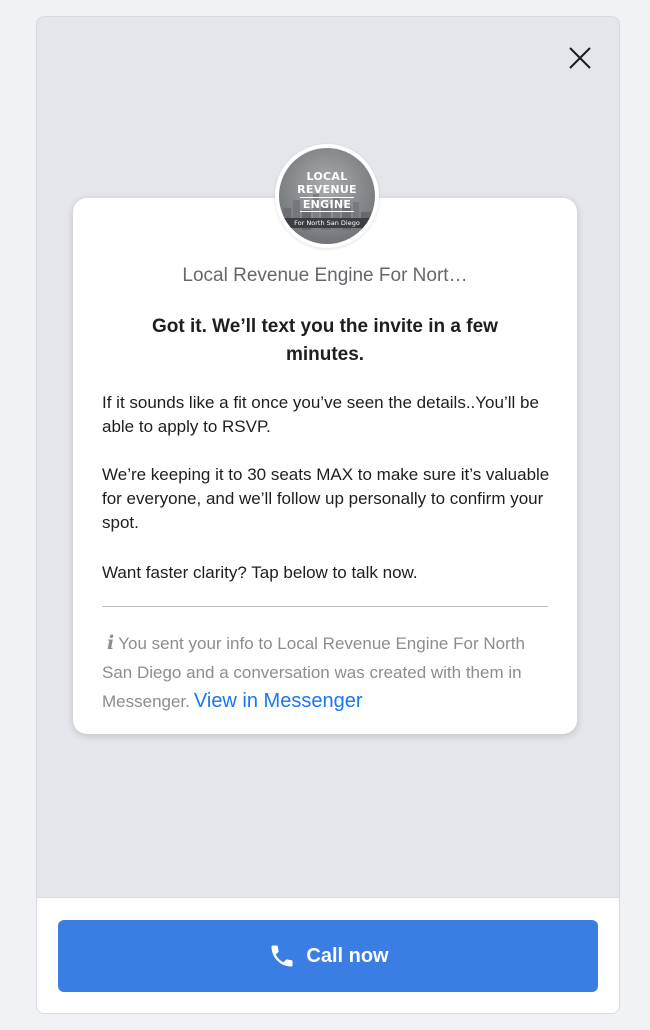 This screenshot has width=650, height=1030. I want to click on call-now-label: Call now, so click(347, 955).